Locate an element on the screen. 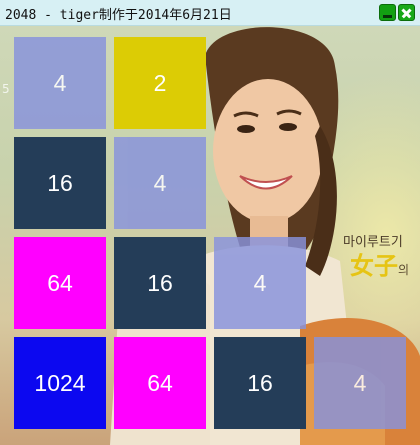 The image size is (420, 445). tile-r1c1: 4 is located at coordinates (60, 83).